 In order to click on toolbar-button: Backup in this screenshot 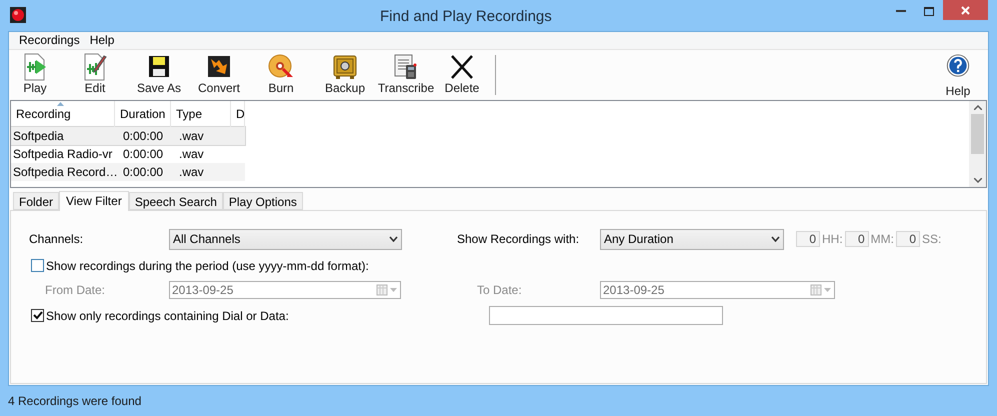, I will do `click(345, 73)`.